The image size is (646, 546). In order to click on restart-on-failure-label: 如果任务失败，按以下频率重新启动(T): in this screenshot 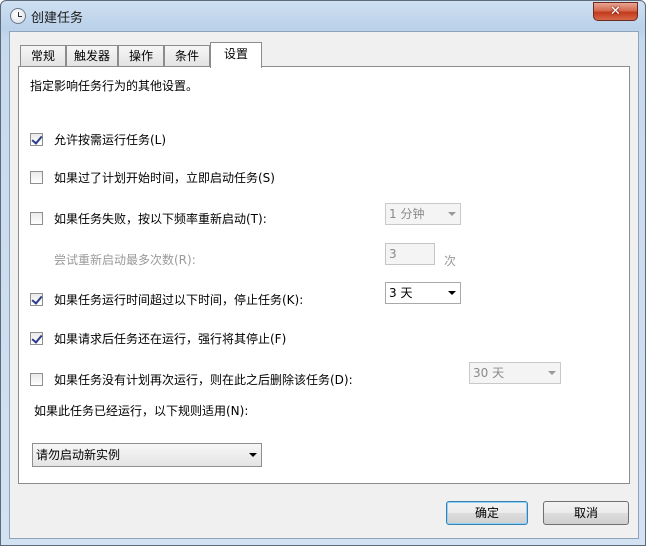, I will do `click(160, 219)`.